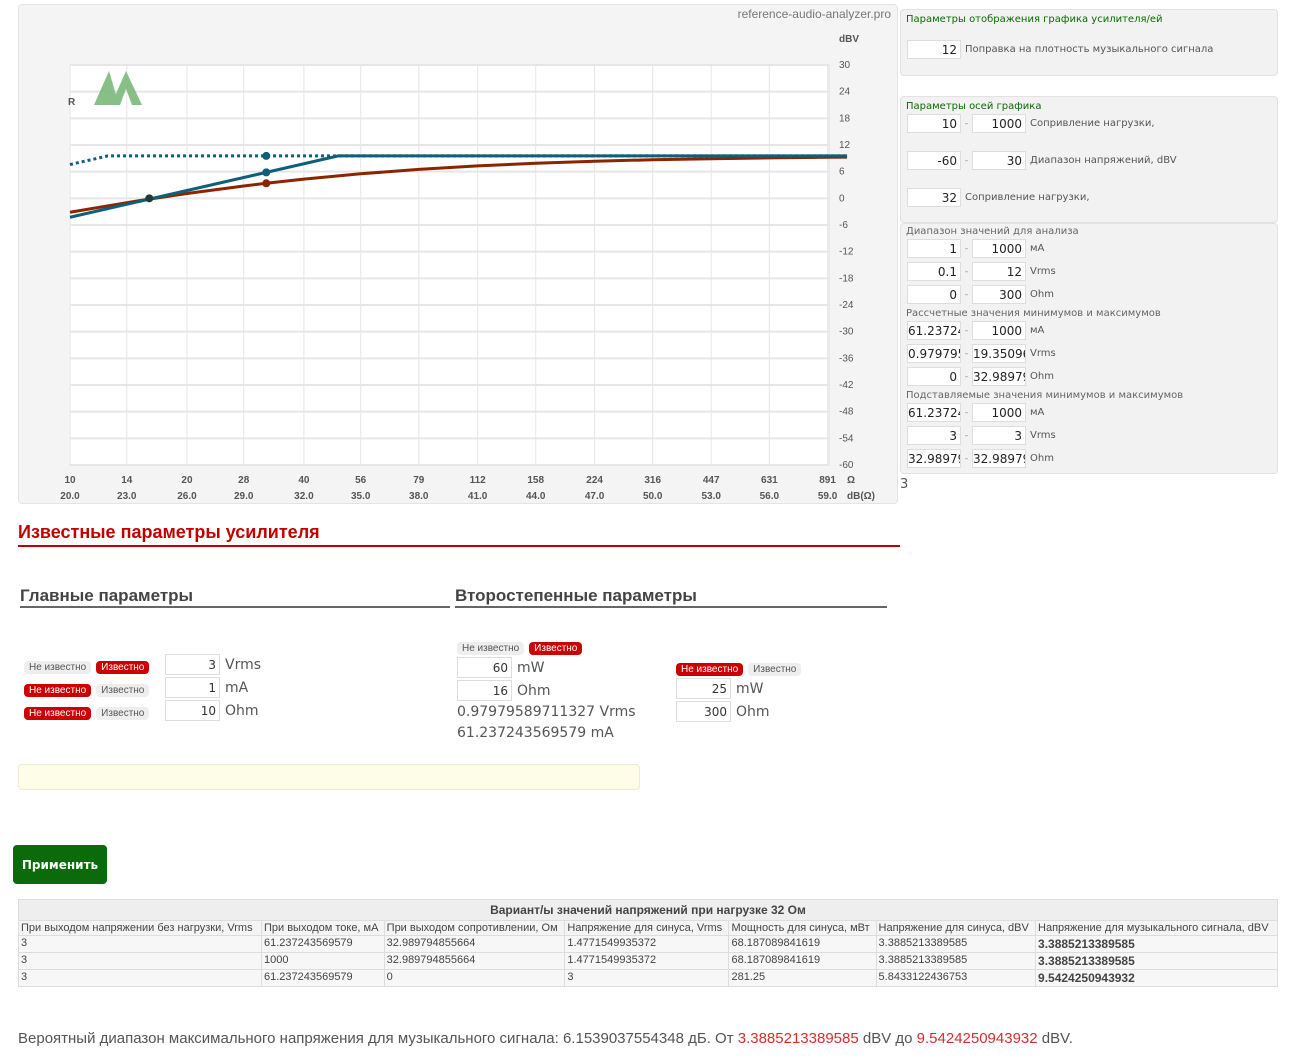 Image resolution: width=1292 pixels, height=1060 pixels. What do you see at coordinates (999, 353) in the screenshot?
I see `max-input: 19.35096` at bounding box center [999, 353].